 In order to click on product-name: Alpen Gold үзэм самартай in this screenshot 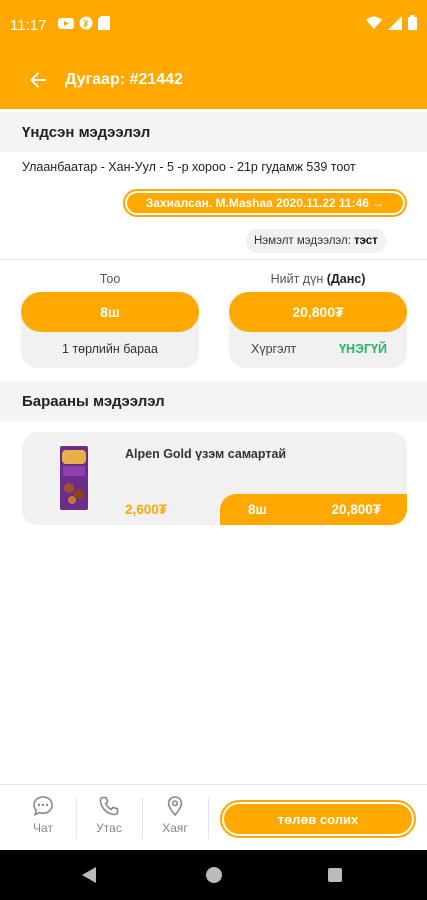, I will do `click(206, 454)`.